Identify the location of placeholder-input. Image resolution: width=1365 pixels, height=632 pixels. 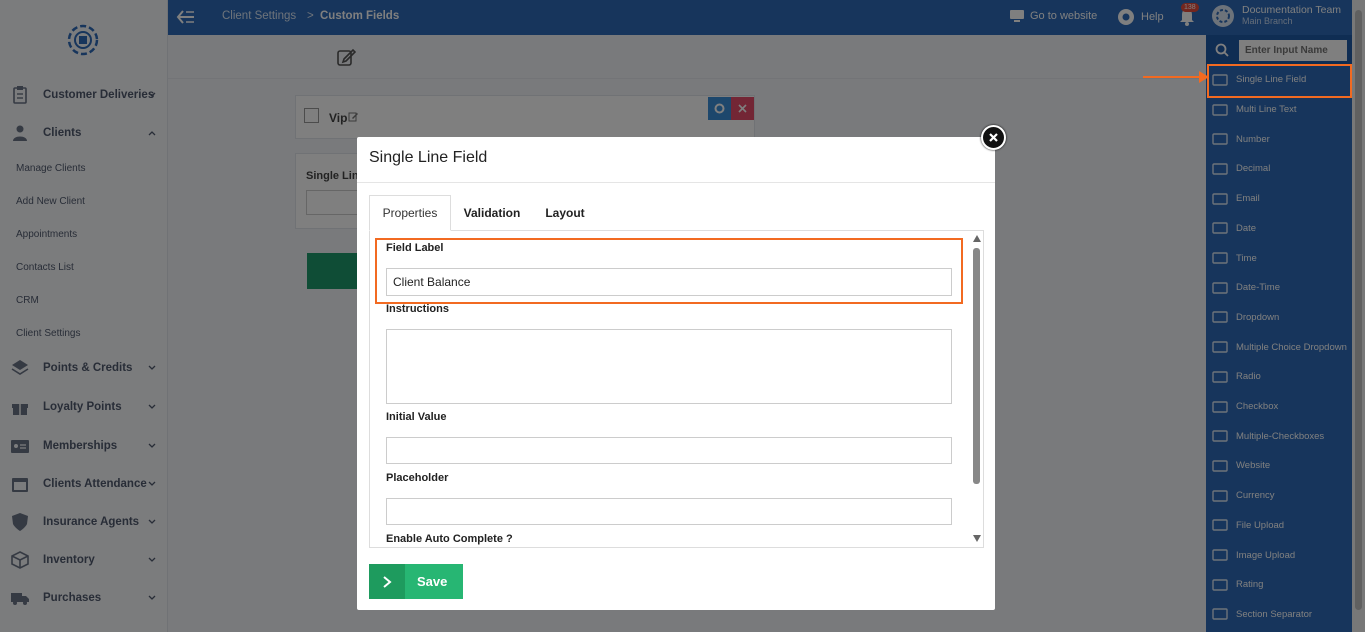
(669, 511).